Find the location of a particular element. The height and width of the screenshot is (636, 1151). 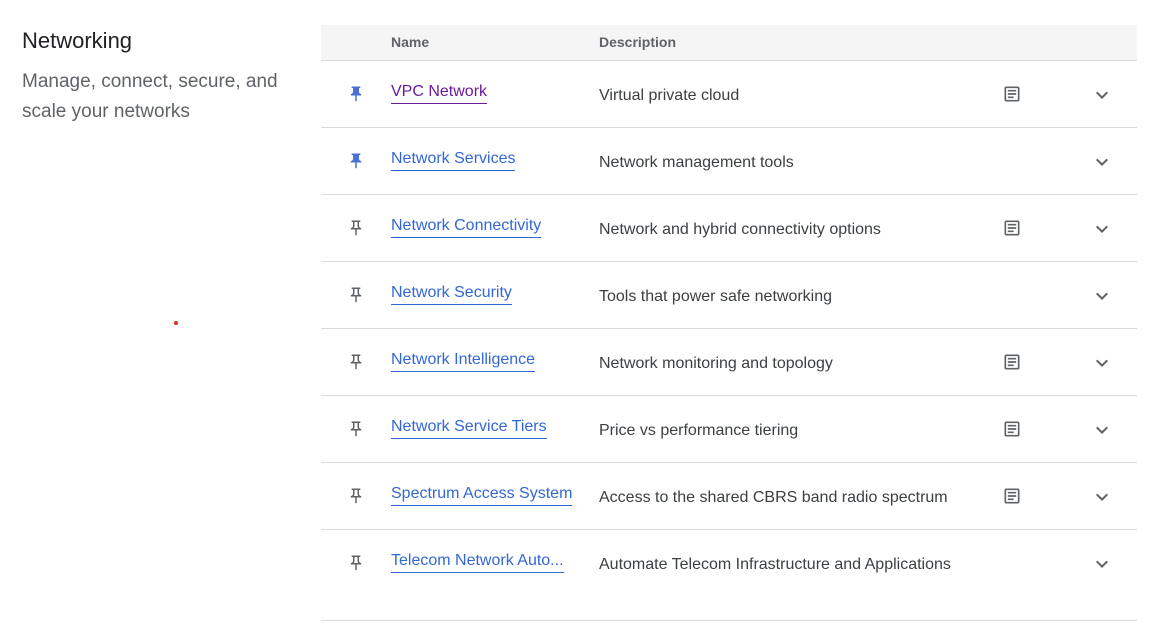

product-link: Network Service Tiers is located at coordinates (469, 428).